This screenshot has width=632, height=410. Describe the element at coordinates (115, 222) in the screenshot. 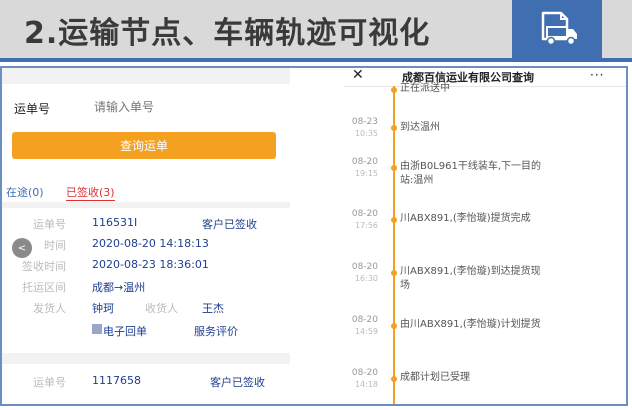

I see `waybill-no: 116531I` at that location.